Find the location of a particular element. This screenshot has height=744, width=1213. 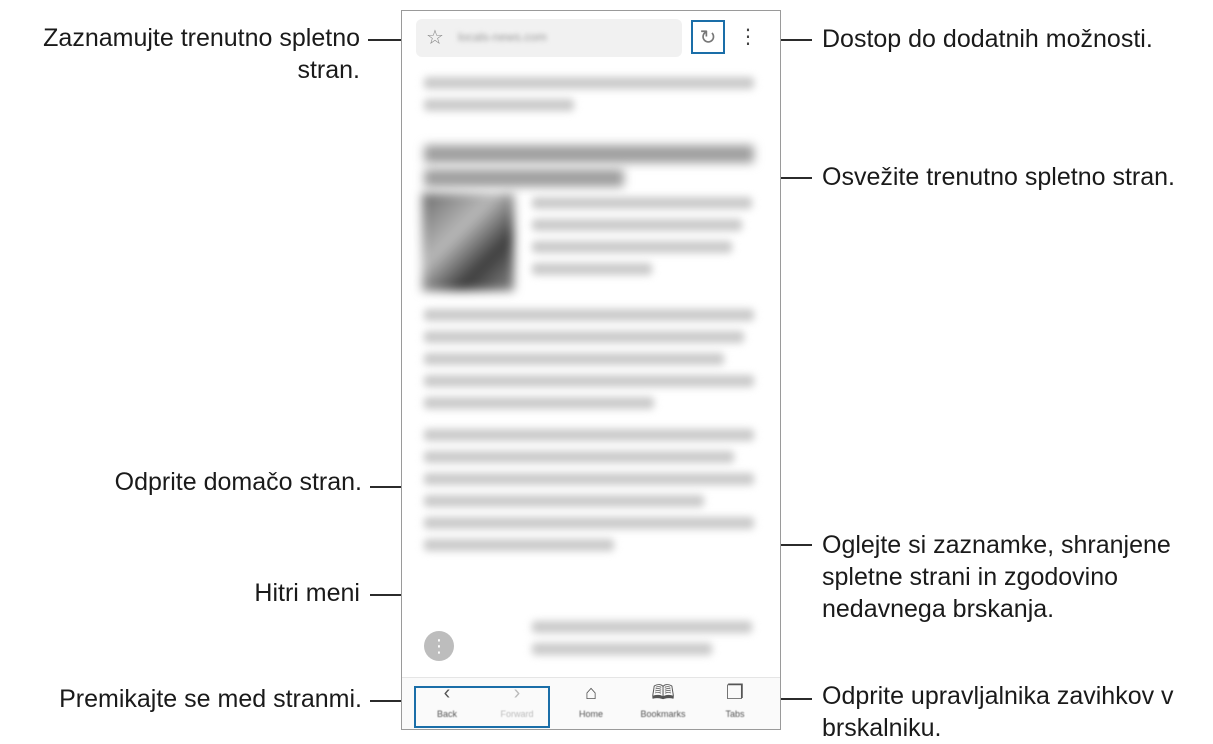

bookmarks-label: Bookmarks is located at coordinates (663, 714).